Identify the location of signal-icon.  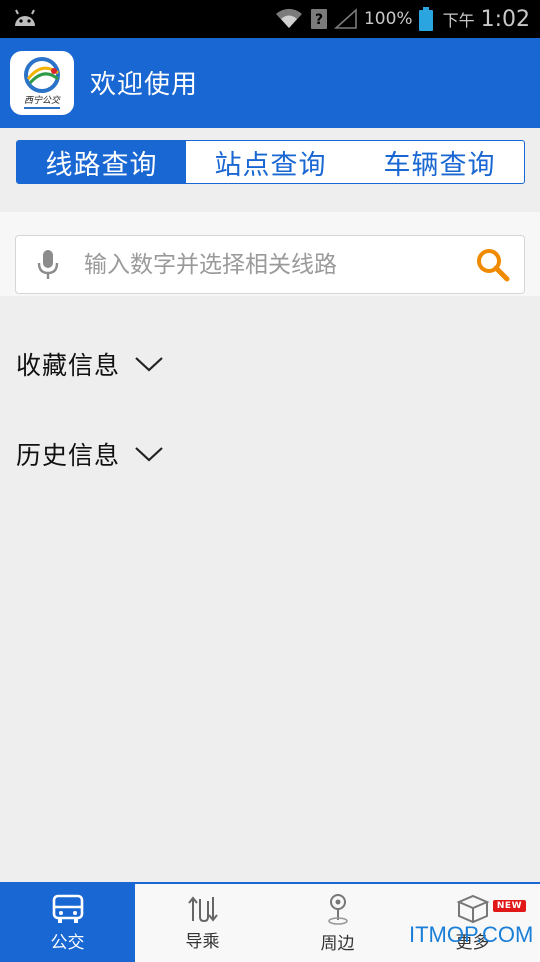
(345, 18).